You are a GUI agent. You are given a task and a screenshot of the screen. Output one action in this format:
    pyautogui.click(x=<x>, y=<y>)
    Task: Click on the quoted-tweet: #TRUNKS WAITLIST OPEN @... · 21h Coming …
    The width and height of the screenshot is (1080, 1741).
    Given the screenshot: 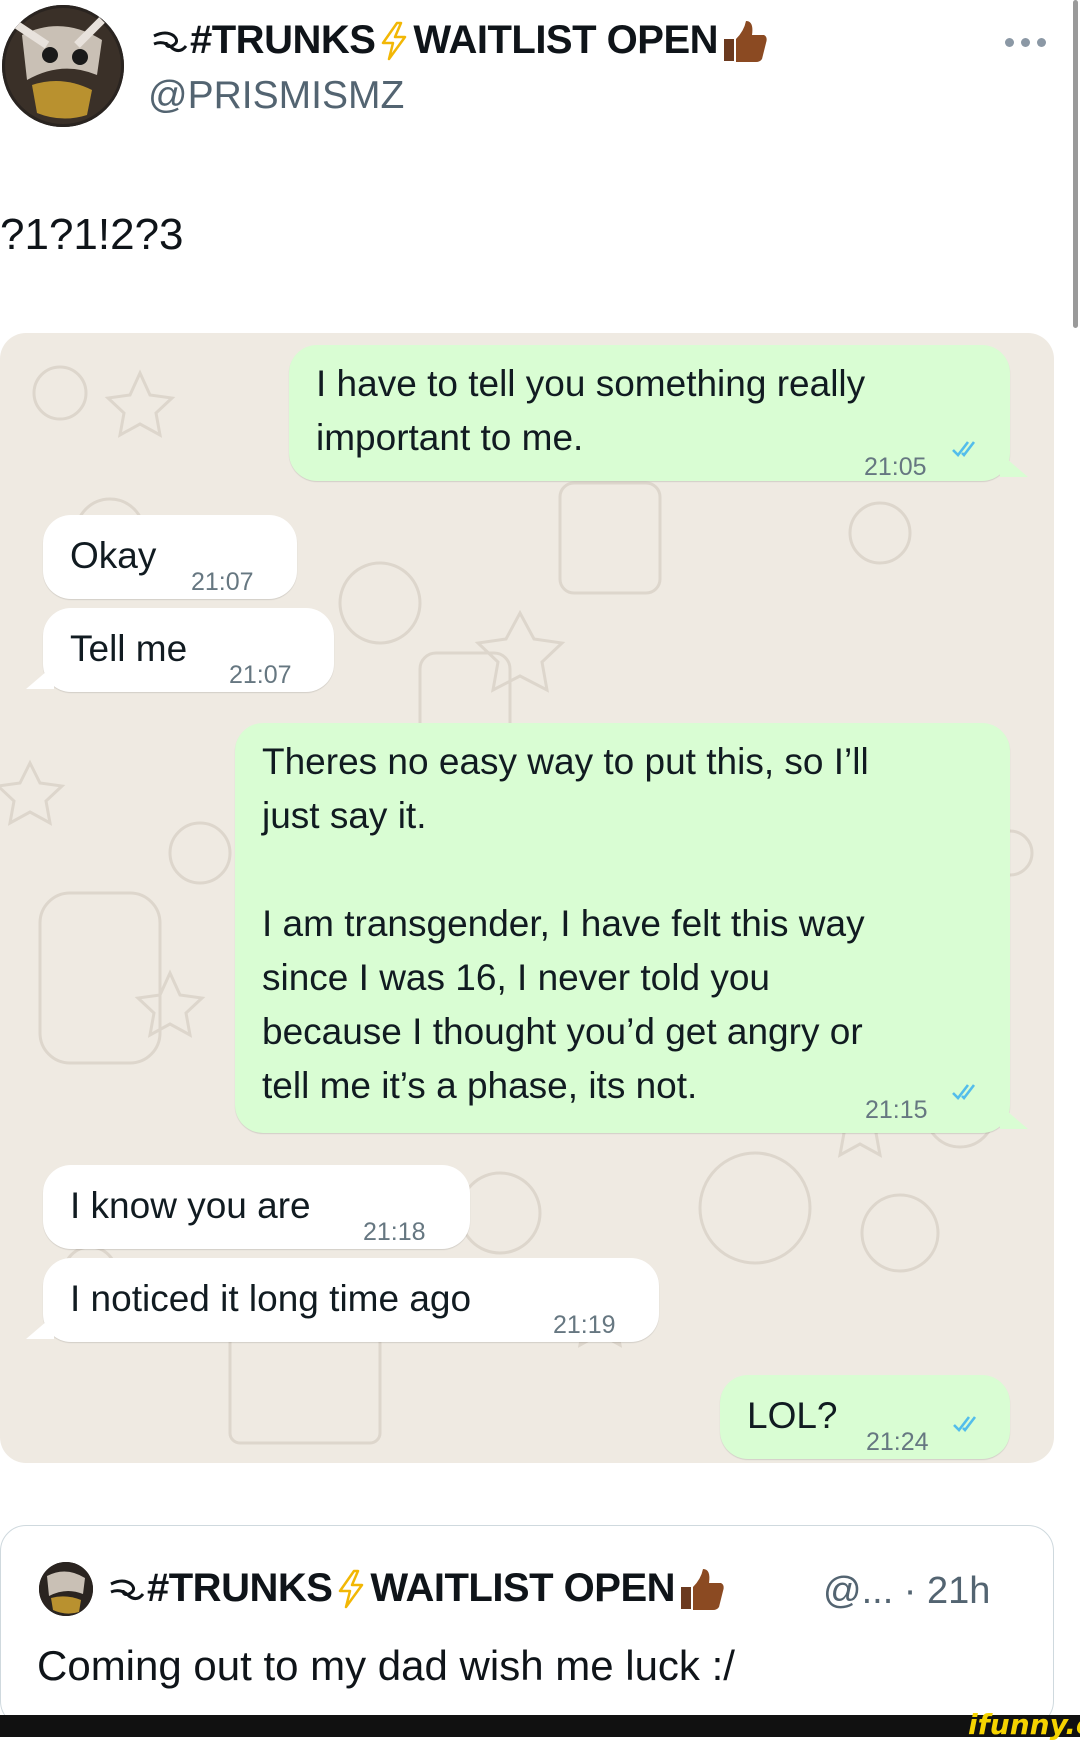 What is the action you would take?
    pyautogui.click(x=527, y=1626)
    